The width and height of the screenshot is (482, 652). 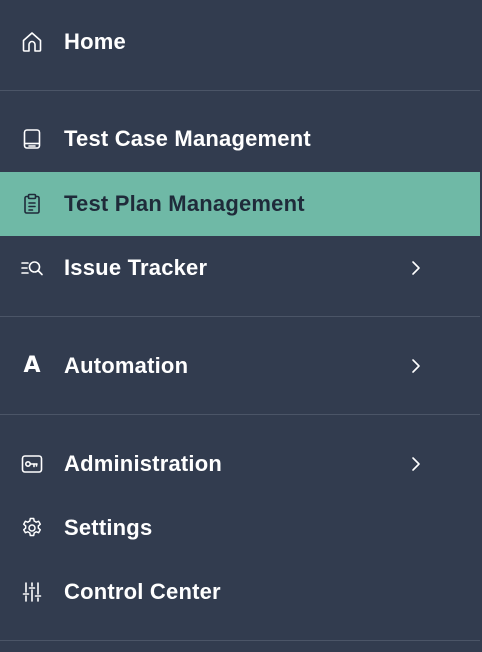 What do you see at coordinates (108, 527) in the screenshot?
I see `sidebar-item-label: Settings` at bounding box center [108, 527].